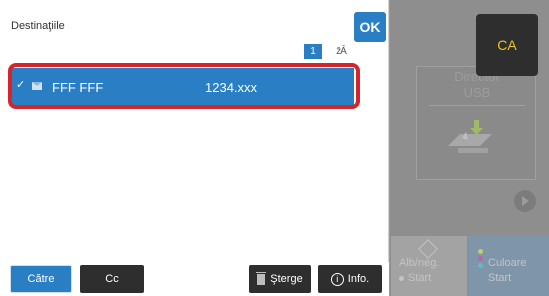 This screenshot has width=549, height=296. I want to click on color-dot-yellow, so click(480, 251).